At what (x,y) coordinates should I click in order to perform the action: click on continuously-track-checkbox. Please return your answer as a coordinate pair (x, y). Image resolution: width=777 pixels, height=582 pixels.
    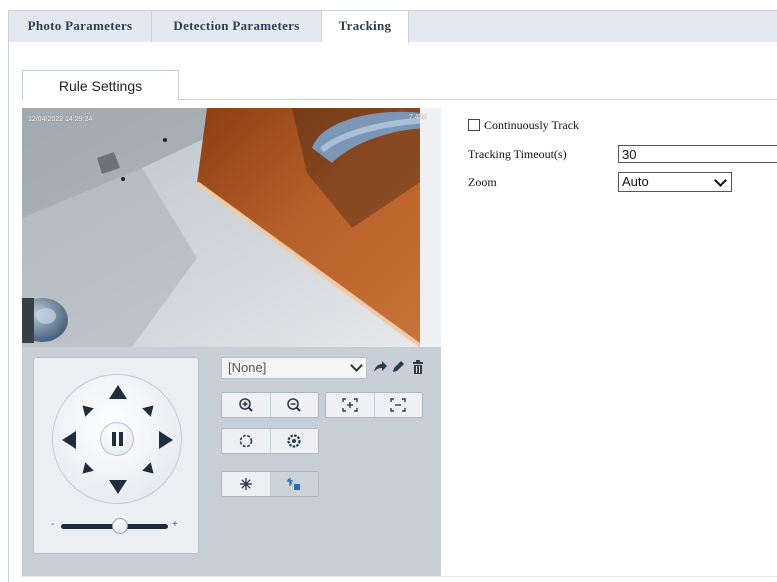
    Looking at the image, I should click on (474, 125).